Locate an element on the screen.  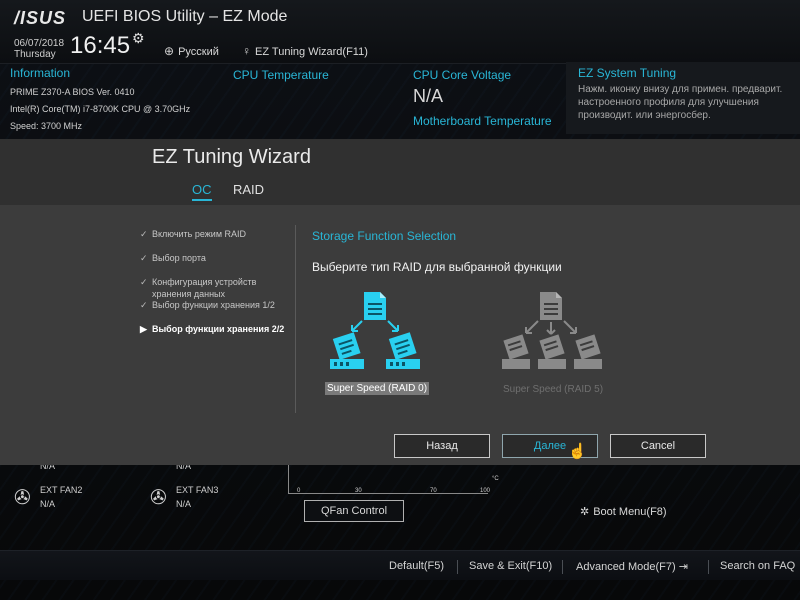
wizard-step: ✓ Выбор функции хранения 1/2 is located at coordinates (215, 305).